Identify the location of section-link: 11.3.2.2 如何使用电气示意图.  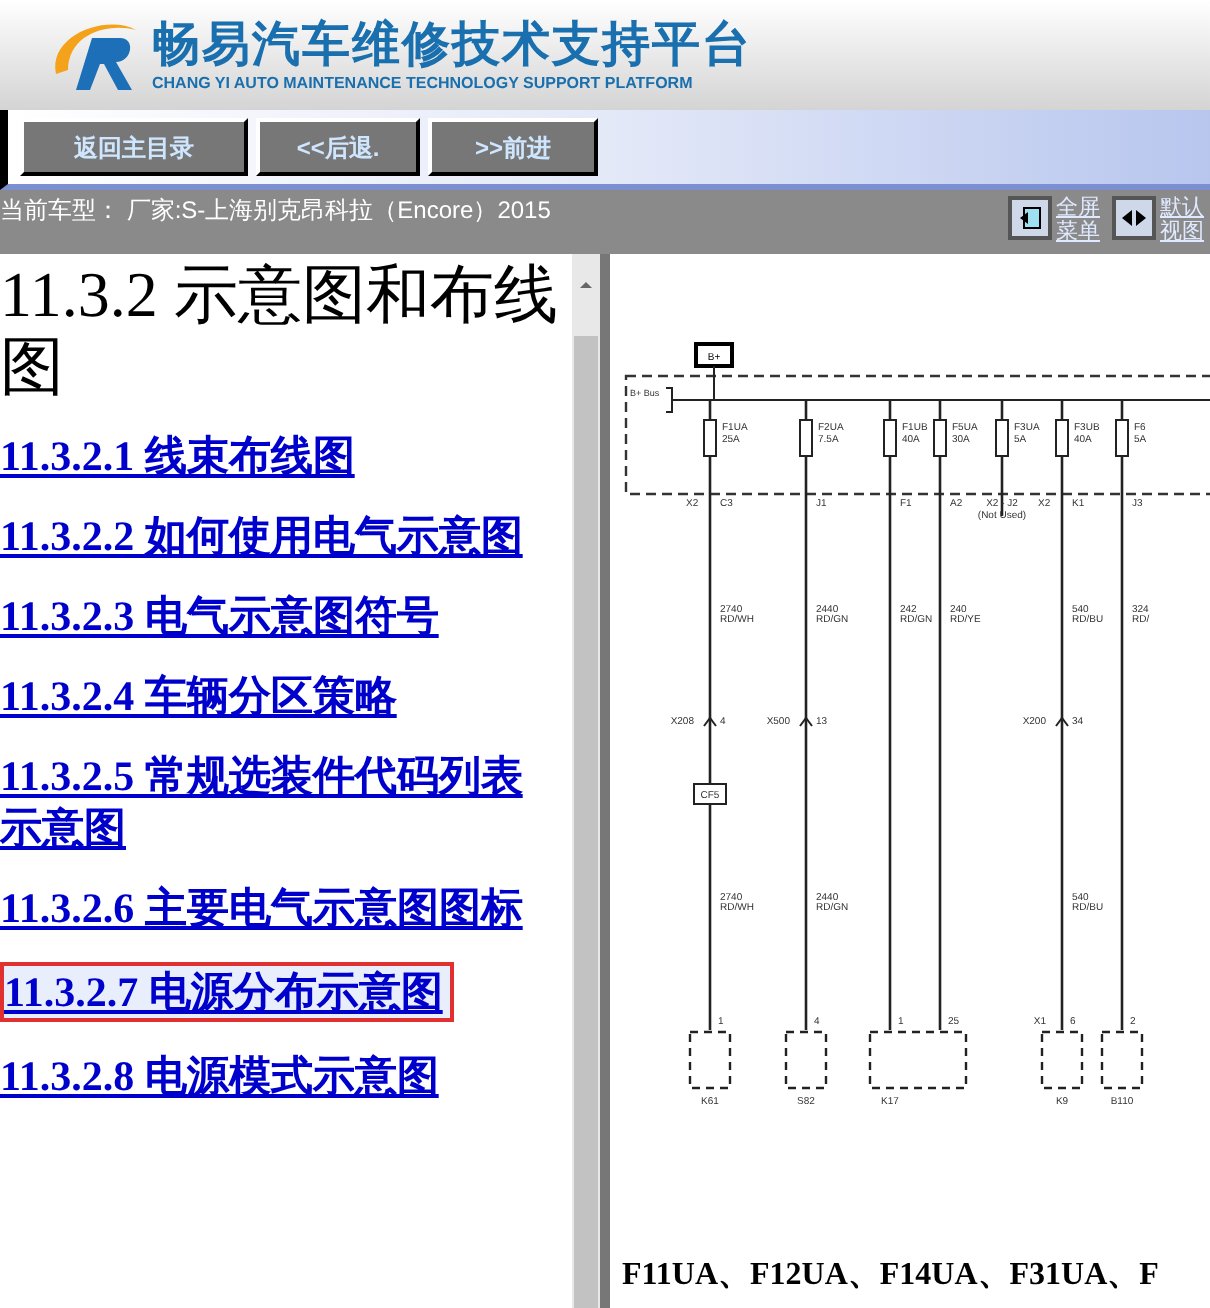
(282, 536).